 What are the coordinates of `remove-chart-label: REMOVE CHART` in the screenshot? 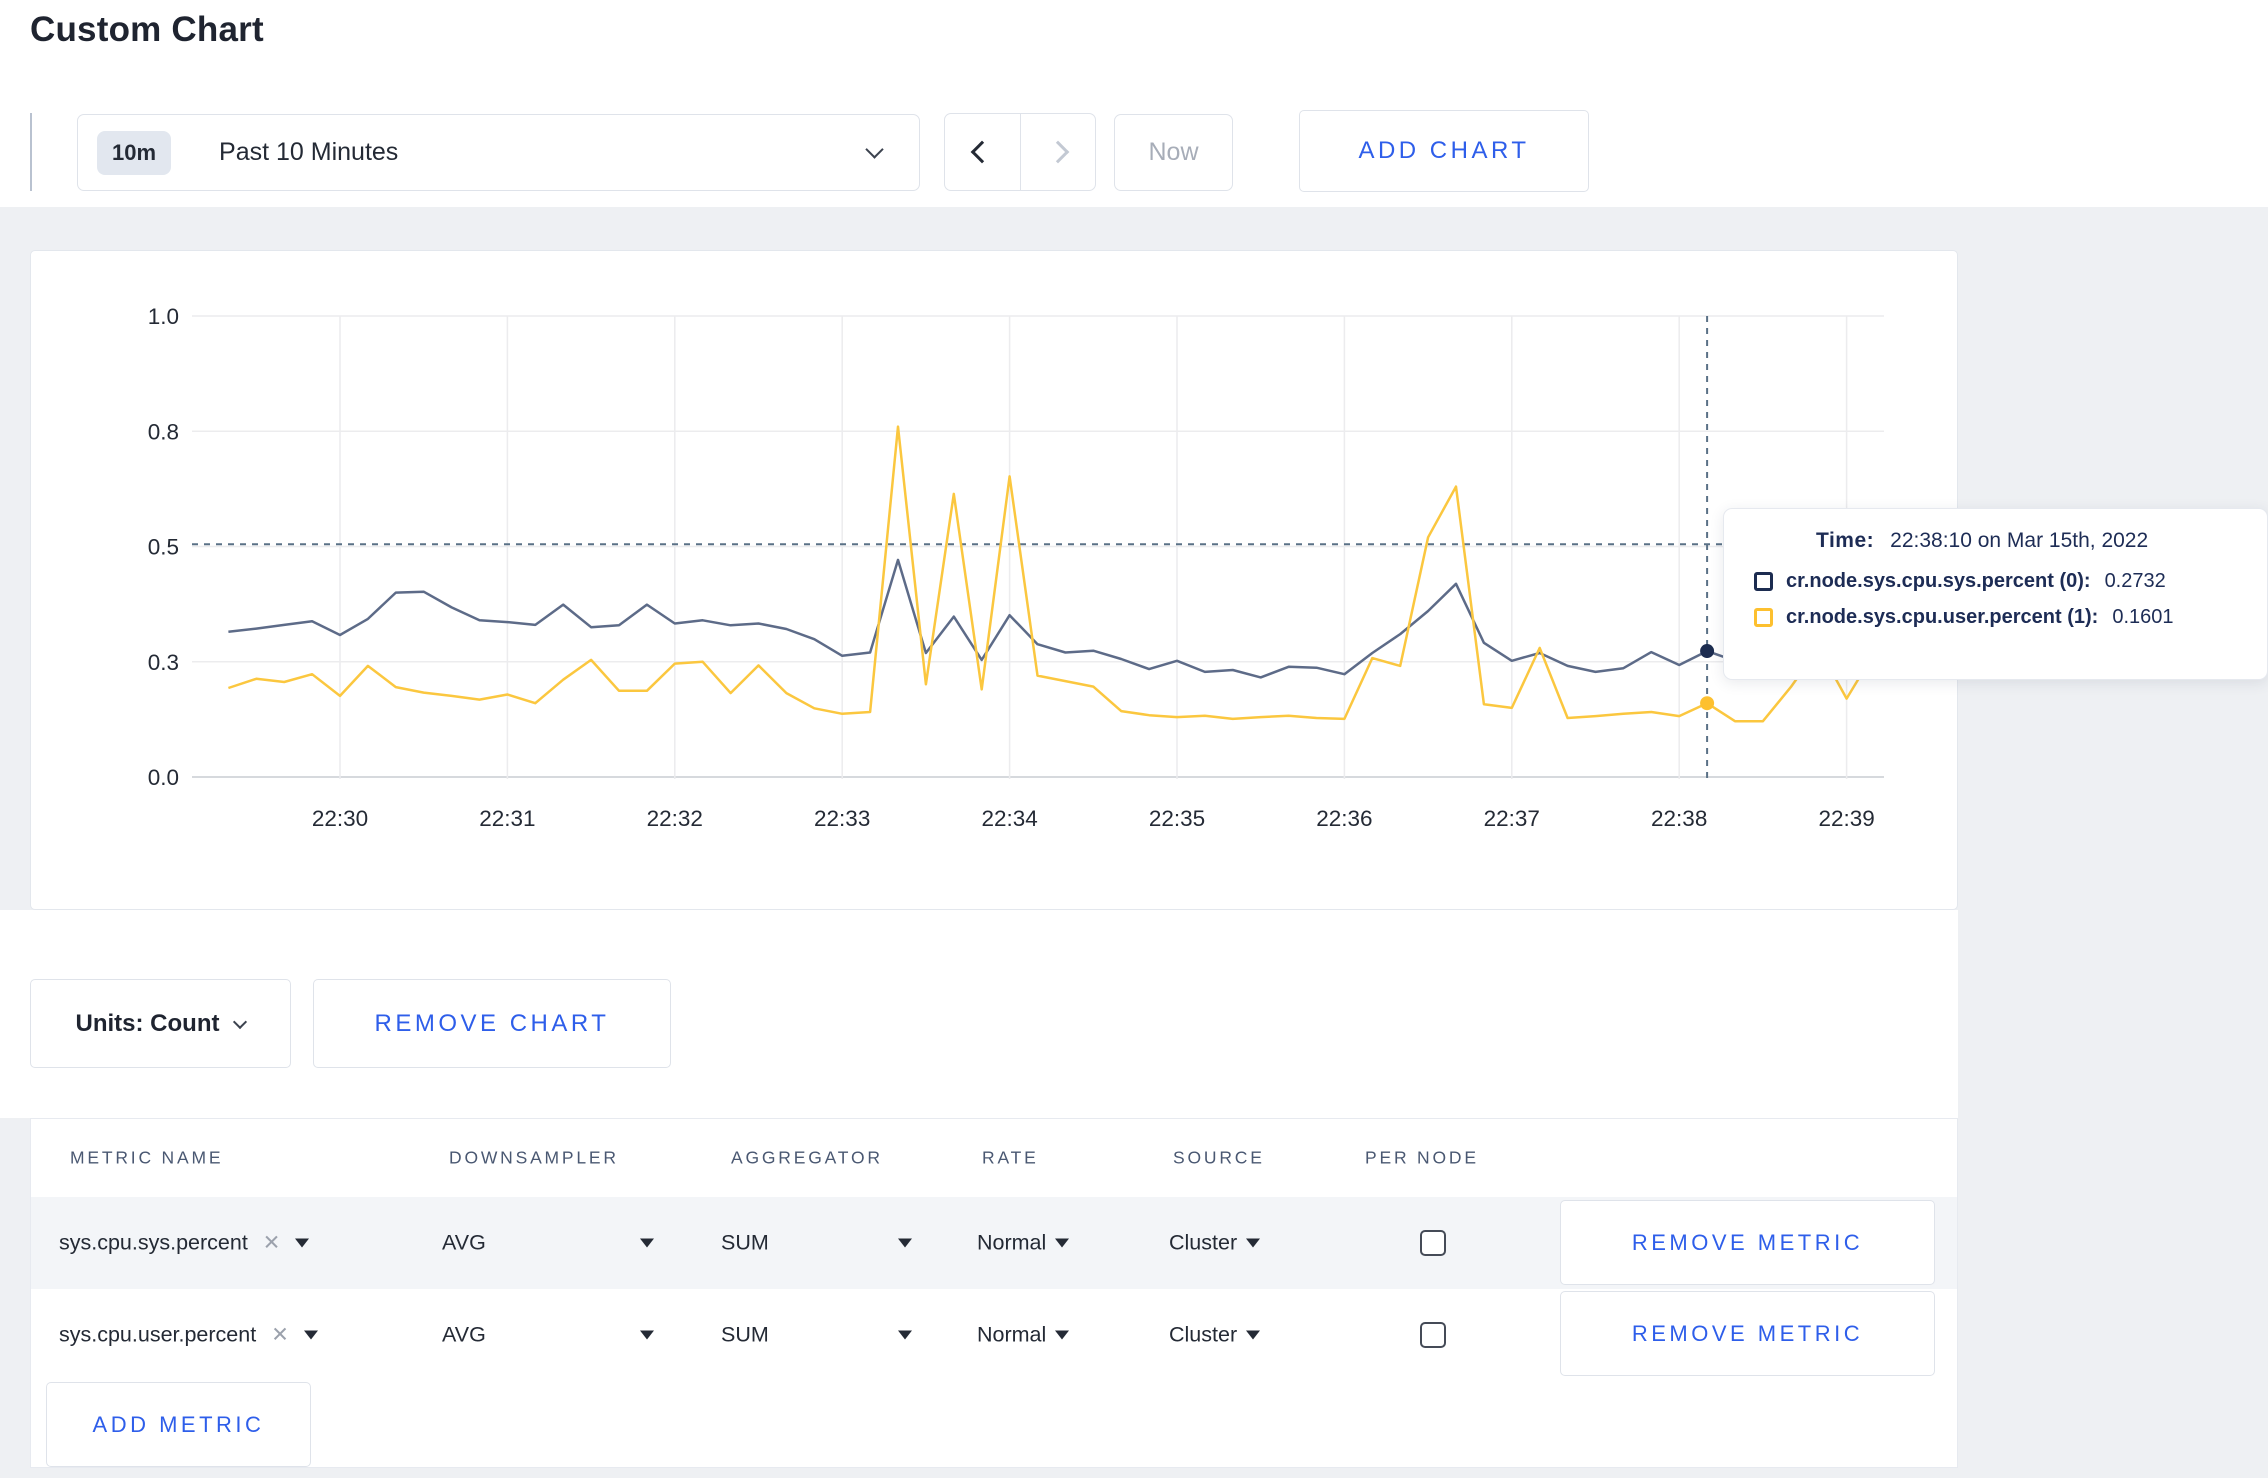 It's located at (492, 1023).